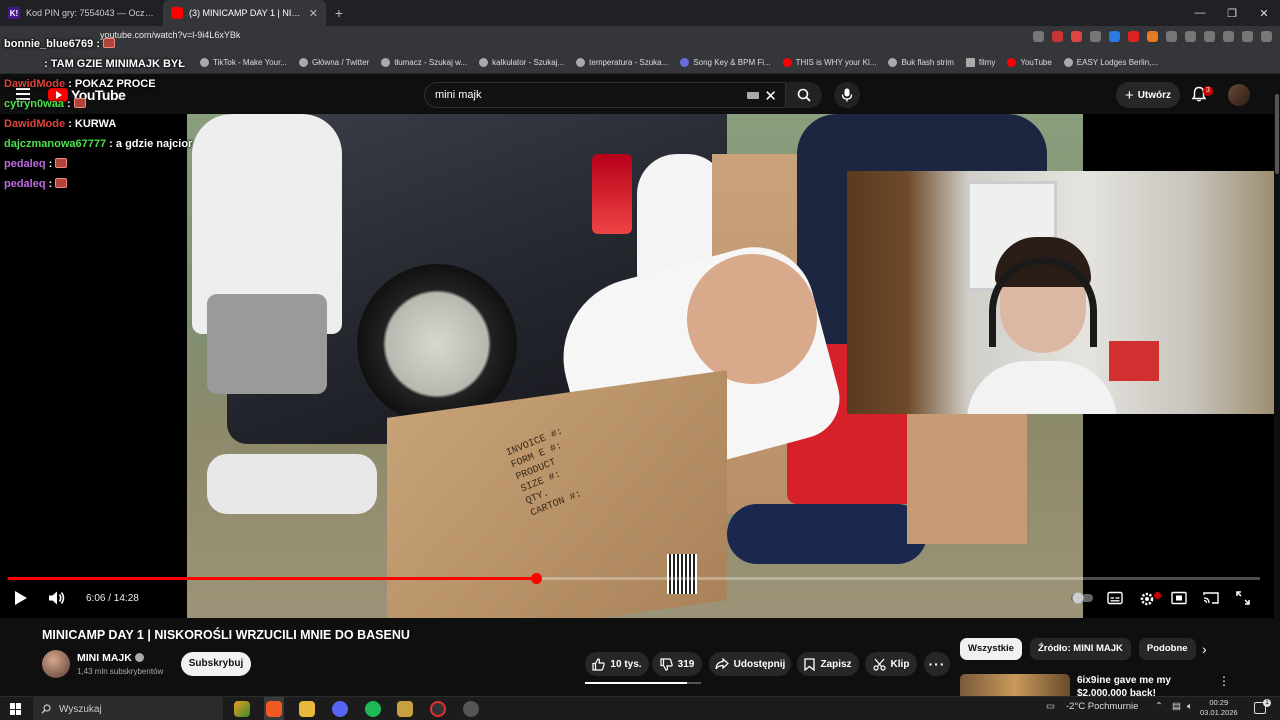 This screenshot has width=1280, height=720. Describe the element at coordinates (49, 44) in the screenshot. I see `chat-username: bonnie_blue6769` at that location.